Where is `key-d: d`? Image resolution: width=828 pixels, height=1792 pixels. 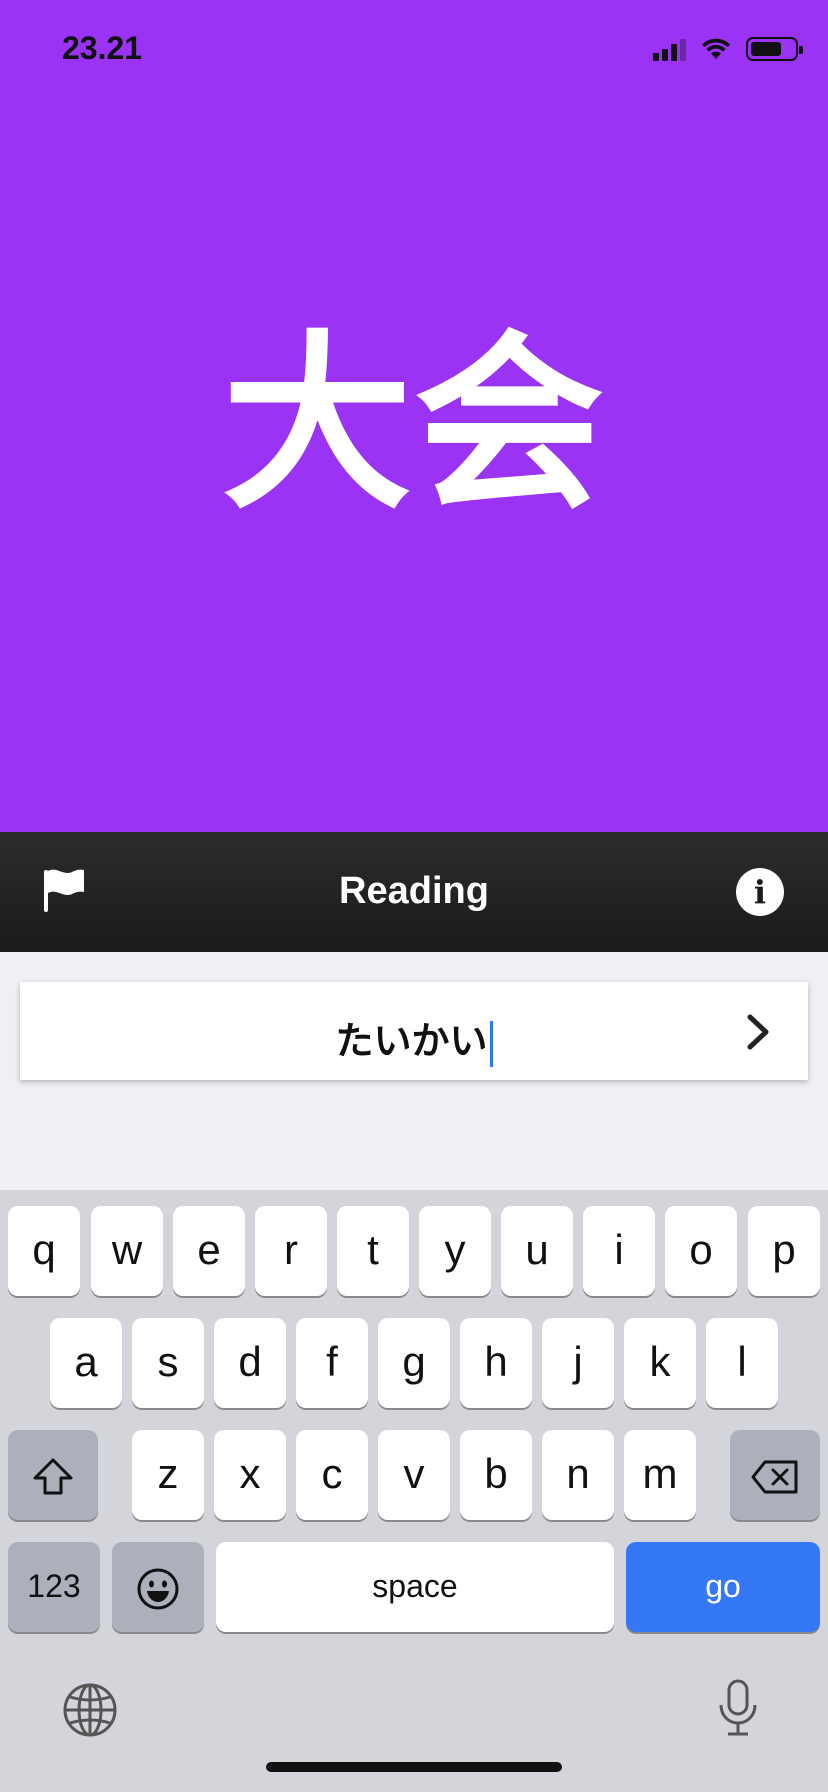 key-d: d is located at coordinates (250, 1363).